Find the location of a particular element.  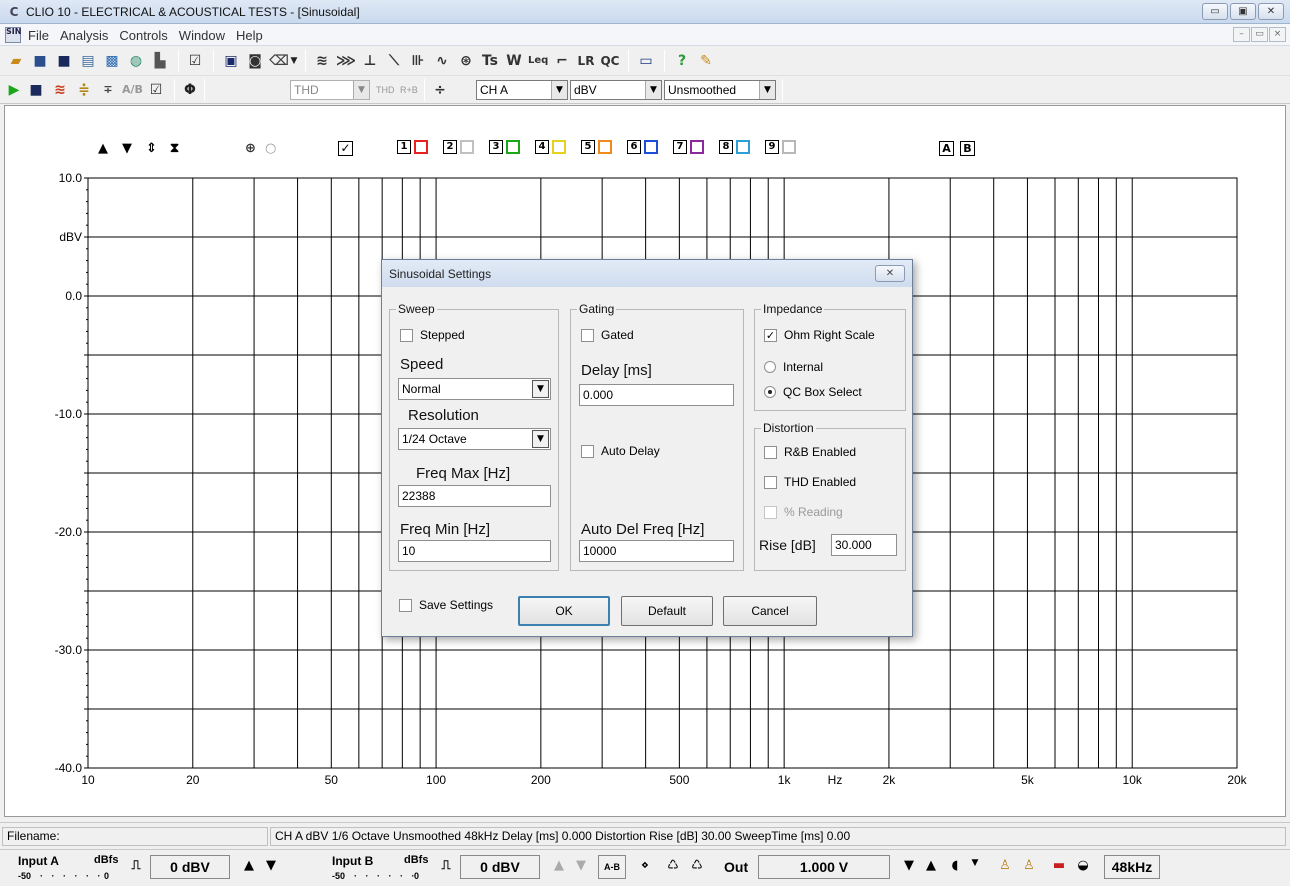

gated-checkbox-box is located at coordinates (587, 335).